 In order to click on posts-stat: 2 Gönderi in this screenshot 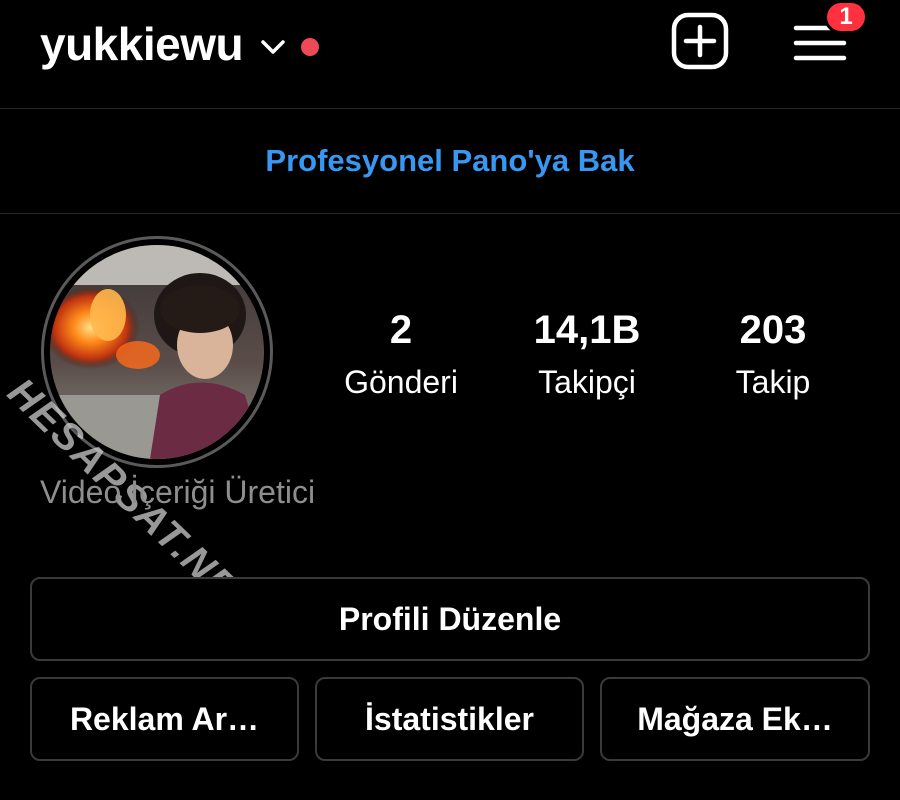, I will do `click(401, 355)`.